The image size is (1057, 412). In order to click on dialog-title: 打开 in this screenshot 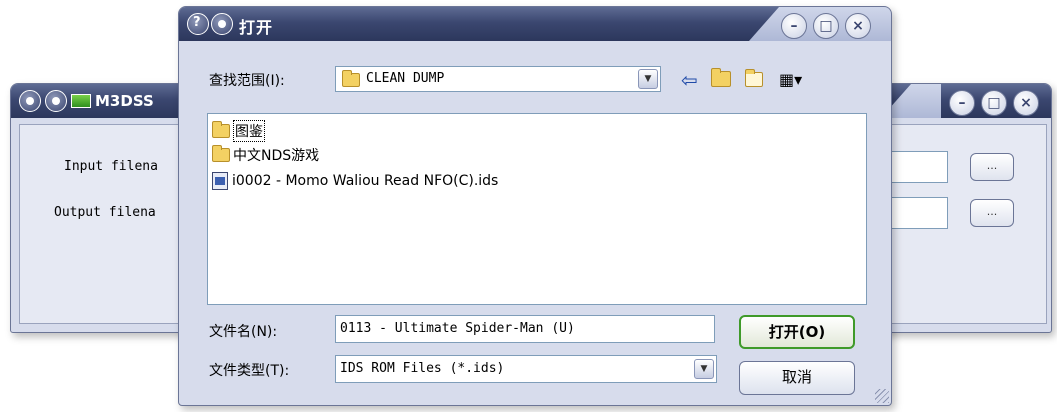, I will do `click(256, 27)`.